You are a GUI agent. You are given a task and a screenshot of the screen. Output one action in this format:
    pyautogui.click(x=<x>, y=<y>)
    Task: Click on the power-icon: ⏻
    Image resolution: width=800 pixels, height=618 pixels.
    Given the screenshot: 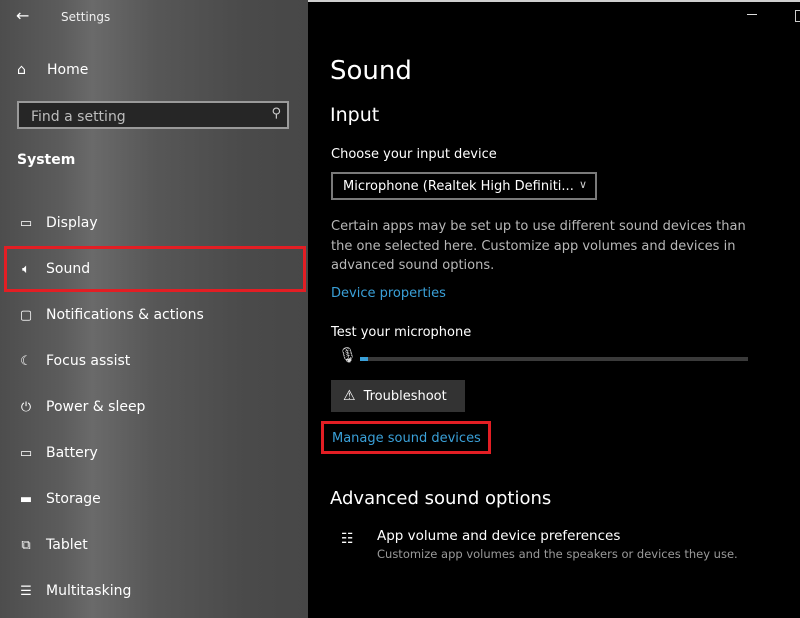 What is the action you would take?
    pyautogui.click(x=26, y=407)
    